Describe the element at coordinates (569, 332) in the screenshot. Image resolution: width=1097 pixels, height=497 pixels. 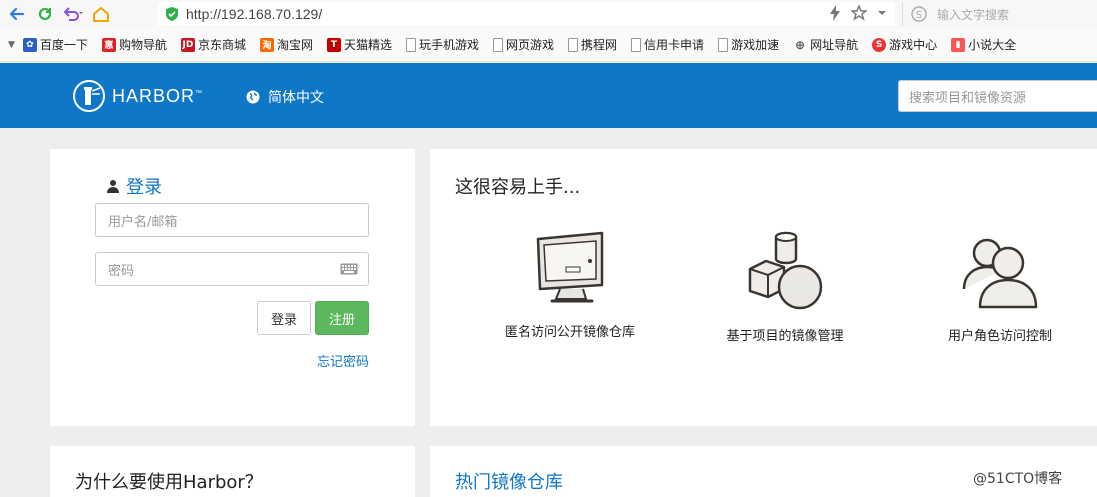
I see `feature-label: 匿名访问公开镜像仓库` at that location.